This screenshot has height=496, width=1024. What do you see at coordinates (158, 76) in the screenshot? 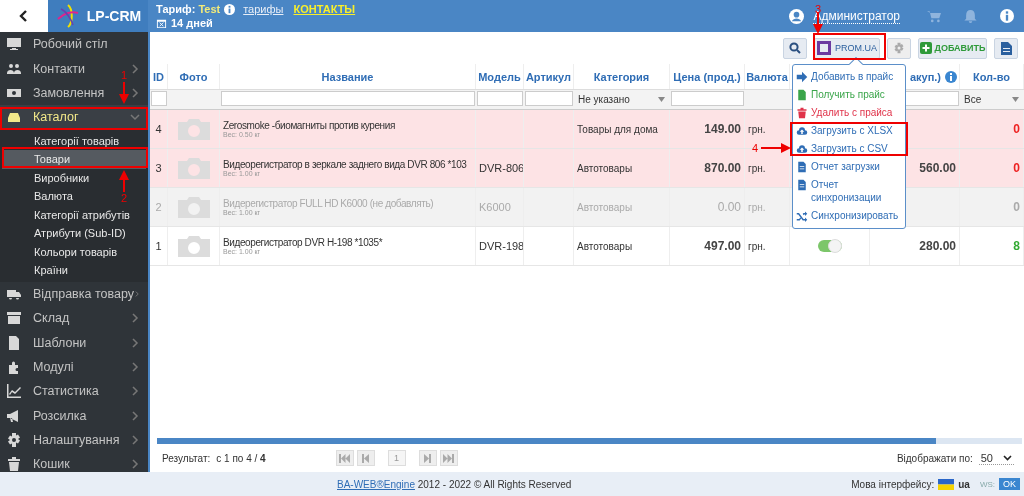
I see `column-header: ID` at bounding box center [158, 76].